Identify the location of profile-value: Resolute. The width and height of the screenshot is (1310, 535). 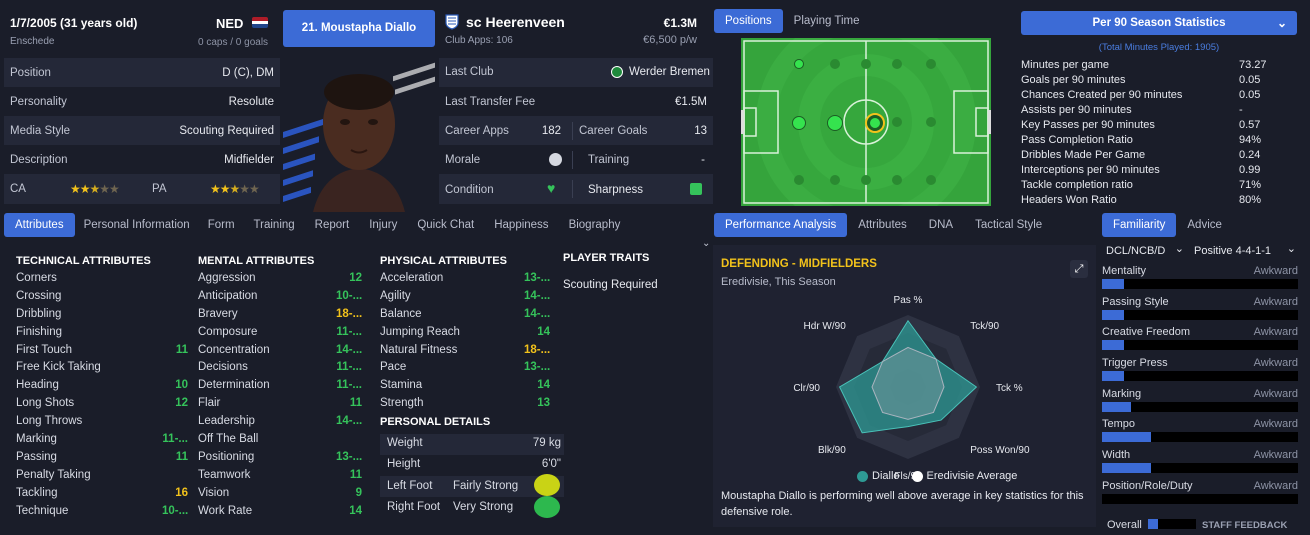
(251, 102).